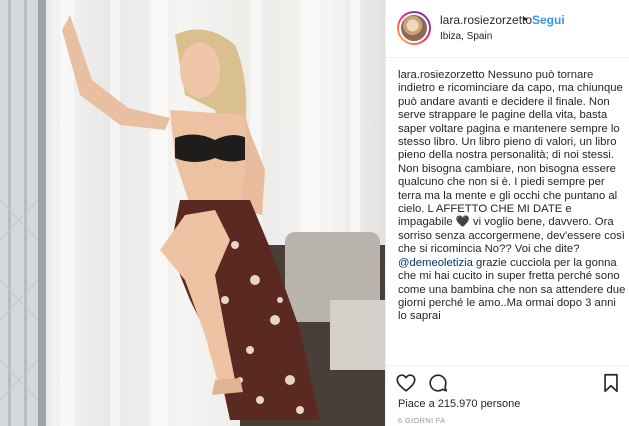 This screenshot has height=426, width=629. I want to click on comment-icon, so click(438, 383).